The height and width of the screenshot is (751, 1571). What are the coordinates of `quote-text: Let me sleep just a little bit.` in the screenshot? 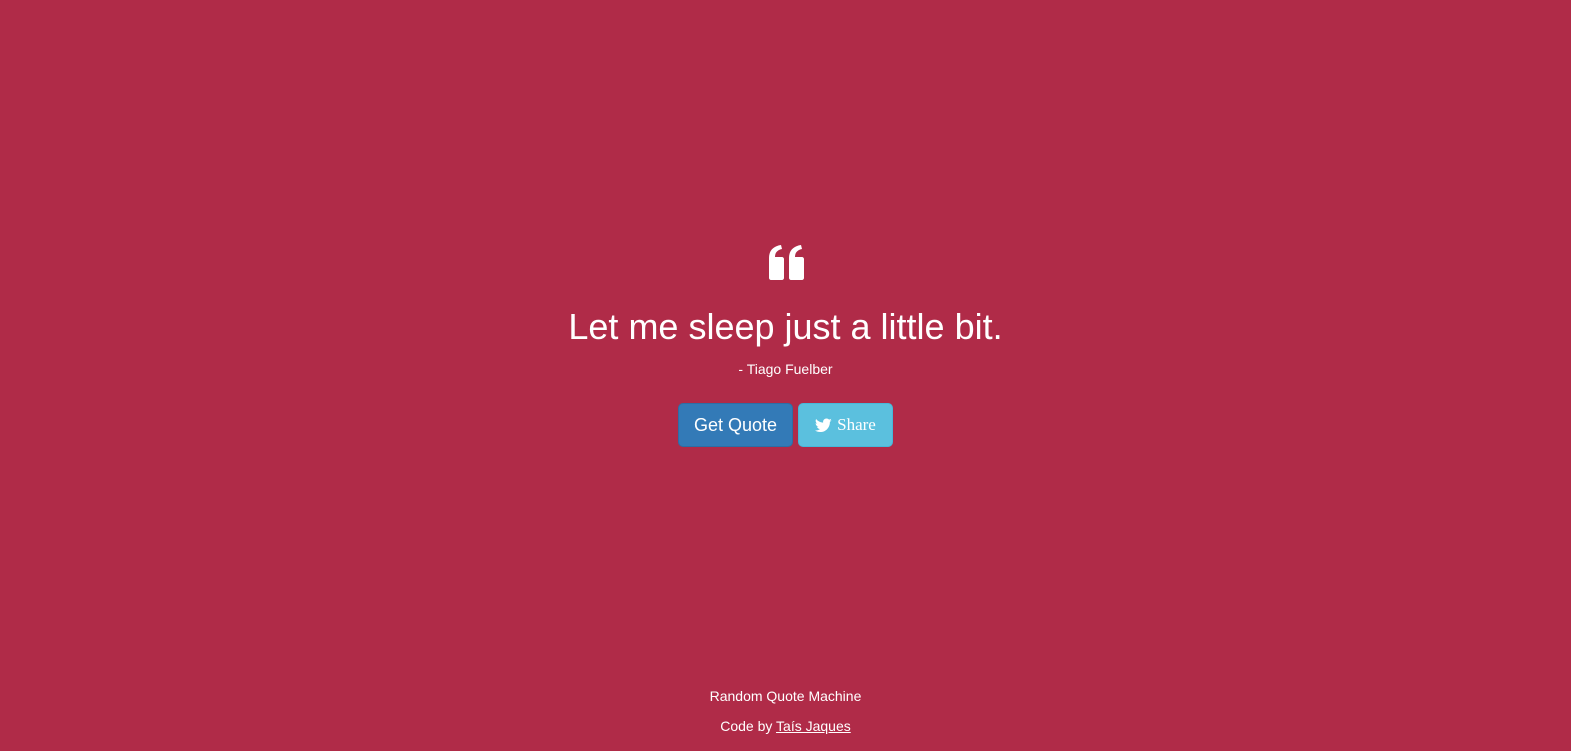 It's located at (785, 326).